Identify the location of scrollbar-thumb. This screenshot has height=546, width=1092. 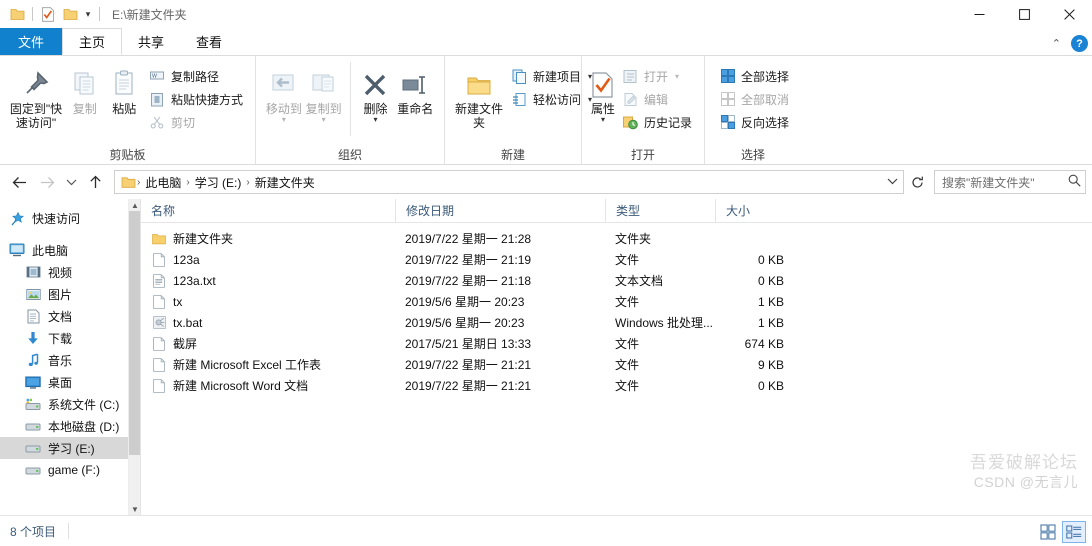
(134, 333).